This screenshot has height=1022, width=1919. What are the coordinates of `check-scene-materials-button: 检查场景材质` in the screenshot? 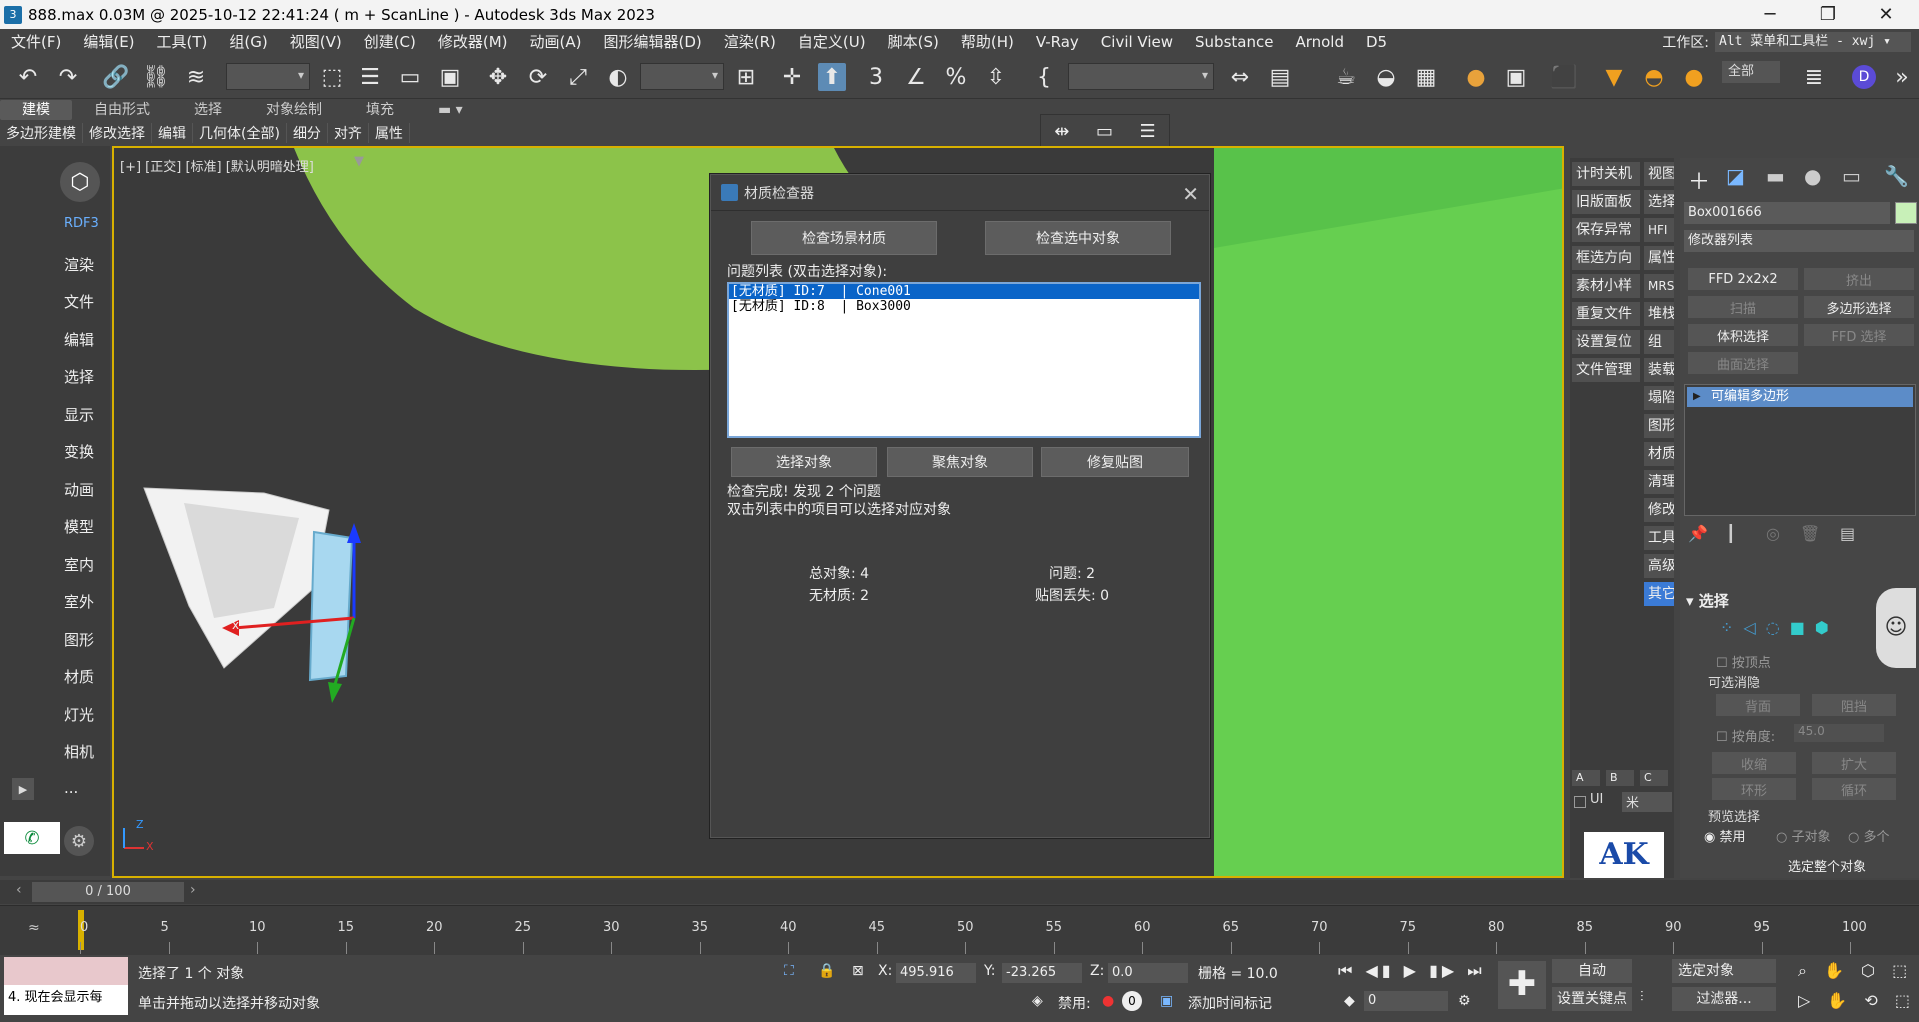 It's located at (844, 238).